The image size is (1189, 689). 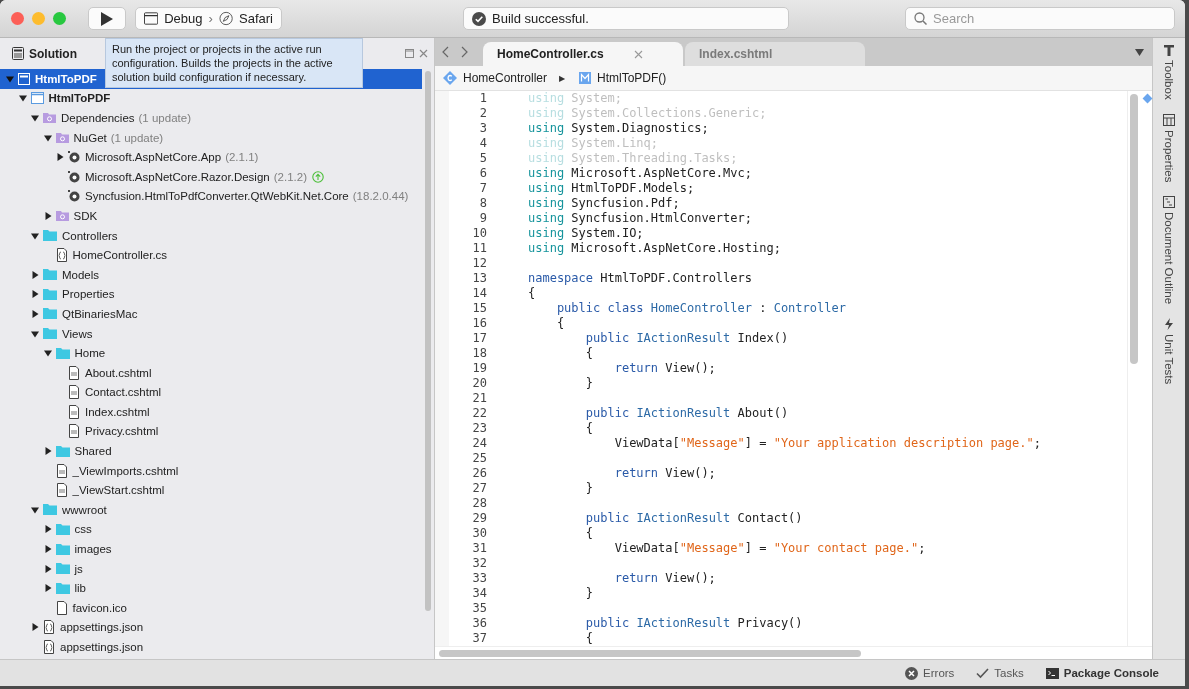 What do you see at coordinates (1169, 258) in the screenshot?
I see `side-tab: Document Outline` at bounding box center [1169, 258].